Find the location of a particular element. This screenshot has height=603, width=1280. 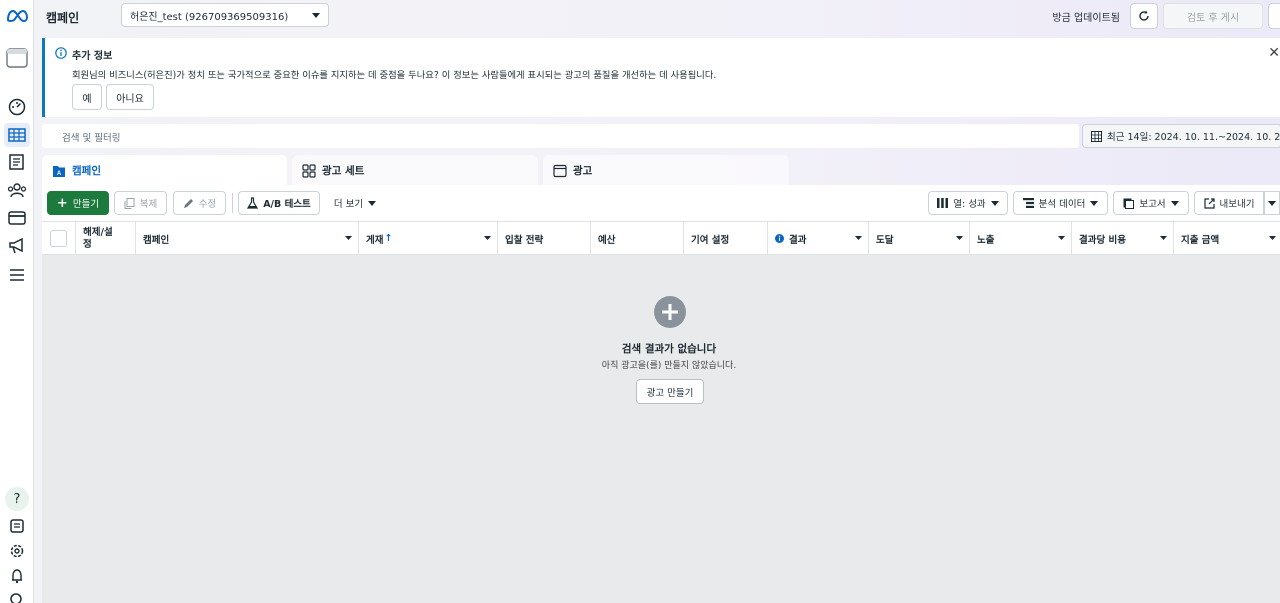

breakdown-icon is located at coordinates (1028, 203).